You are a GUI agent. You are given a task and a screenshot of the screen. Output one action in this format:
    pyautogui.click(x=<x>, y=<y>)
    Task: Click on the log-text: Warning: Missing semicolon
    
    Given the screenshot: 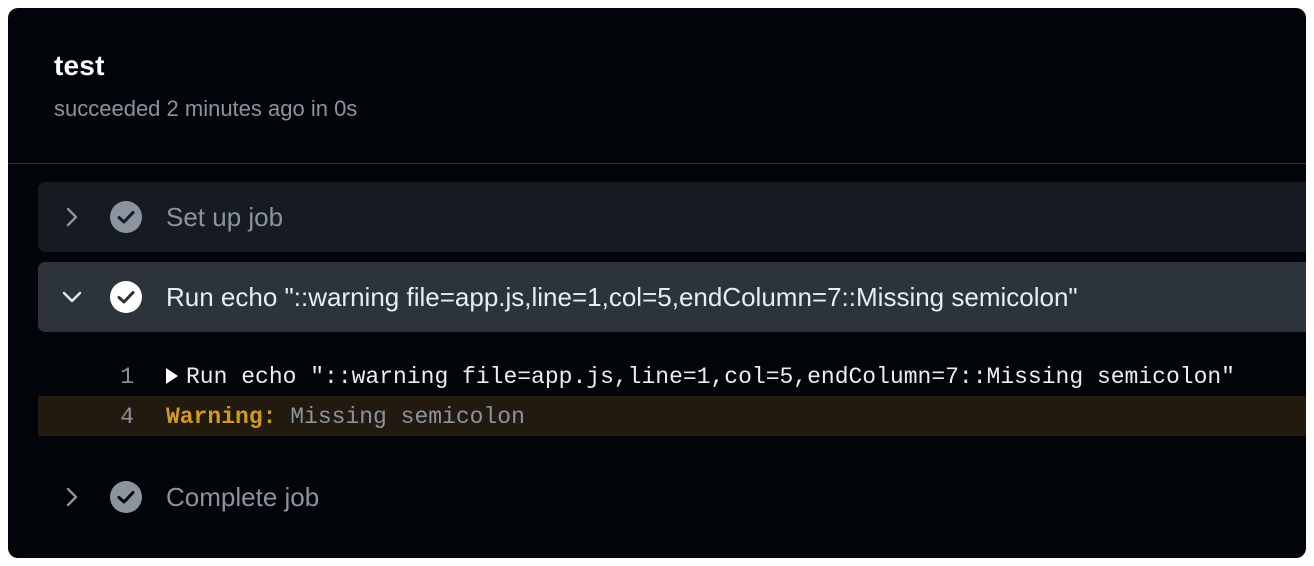 What is the action you would take?
    pyautogui.click(x=345, y=417)
    